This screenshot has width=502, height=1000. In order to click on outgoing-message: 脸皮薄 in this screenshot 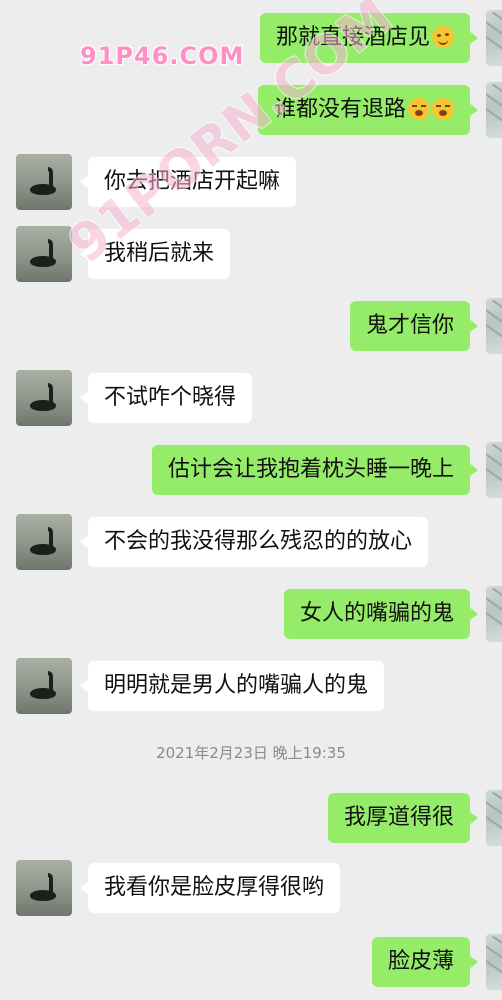, I will do `click(251, 965)`.